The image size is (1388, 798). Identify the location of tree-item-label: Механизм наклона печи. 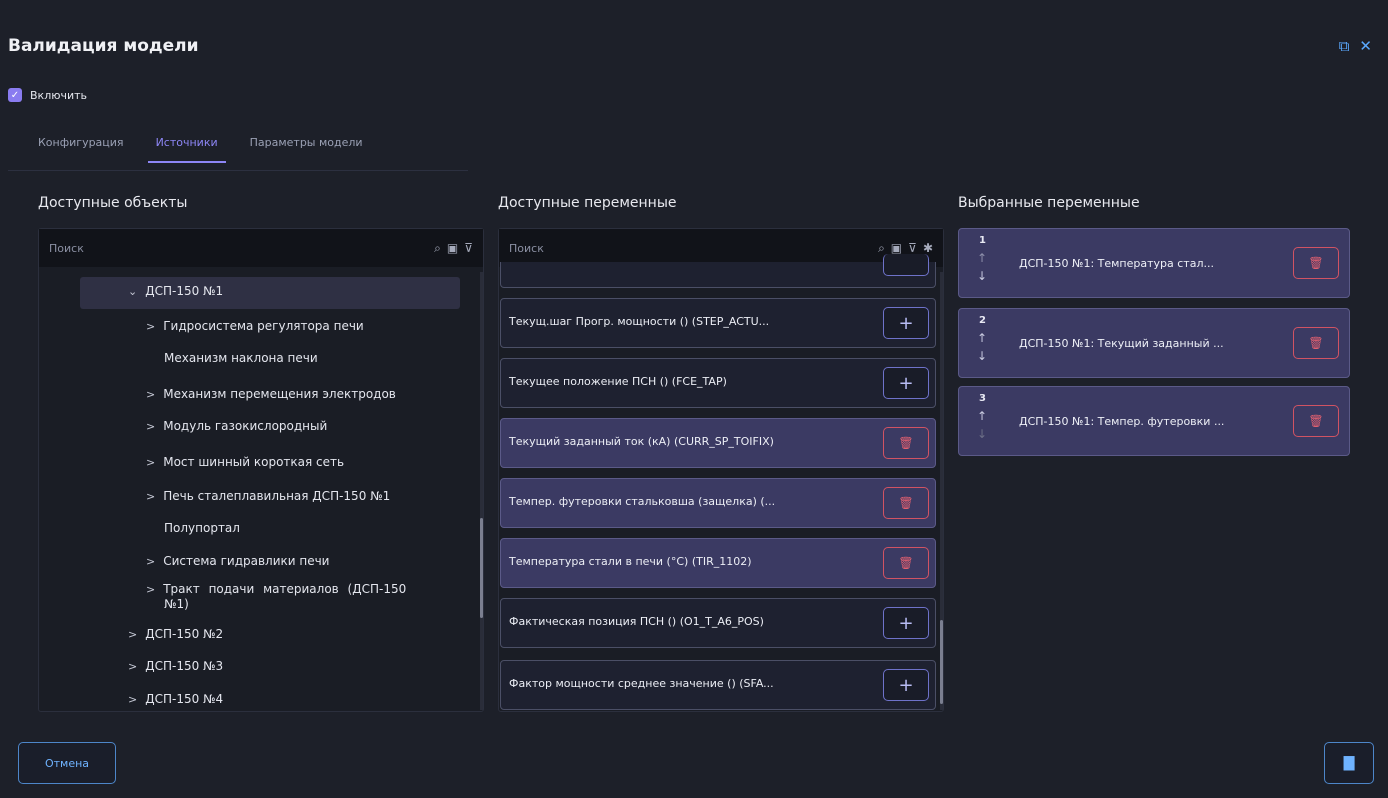
(241, 358).